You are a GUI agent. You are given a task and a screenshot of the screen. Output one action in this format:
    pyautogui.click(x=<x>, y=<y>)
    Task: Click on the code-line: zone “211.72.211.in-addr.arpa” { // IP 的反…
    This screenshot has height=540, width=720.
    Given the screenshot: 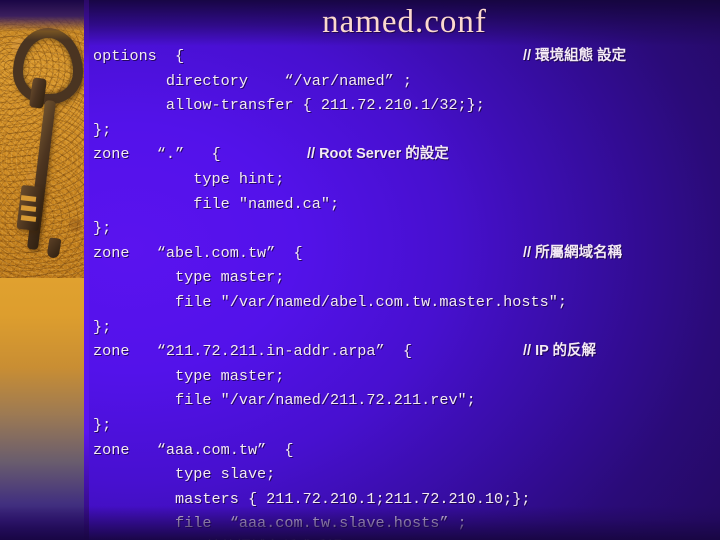 What is the action you would take?
    pyautogui.click(x=406, y=351)
    